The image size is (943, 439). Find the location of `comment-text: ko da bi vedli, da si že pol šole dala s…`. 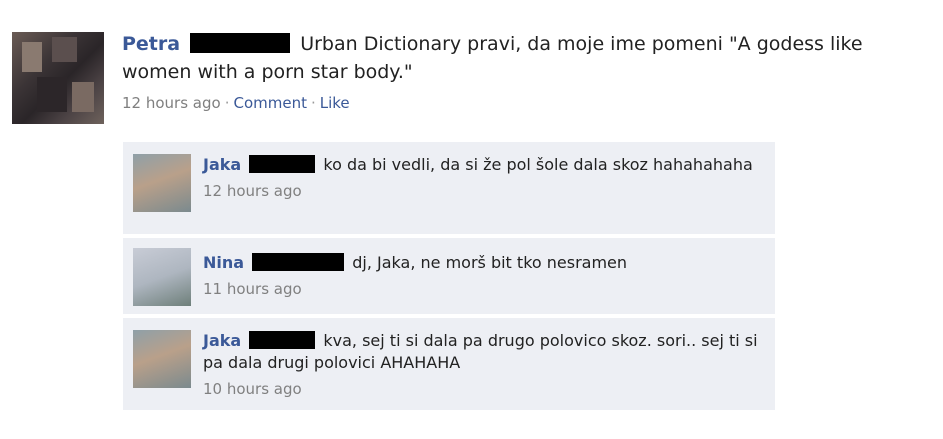

comment-text: ko da bi vedli, da si že pol šole dala s… is located at coordinates (538, 164).